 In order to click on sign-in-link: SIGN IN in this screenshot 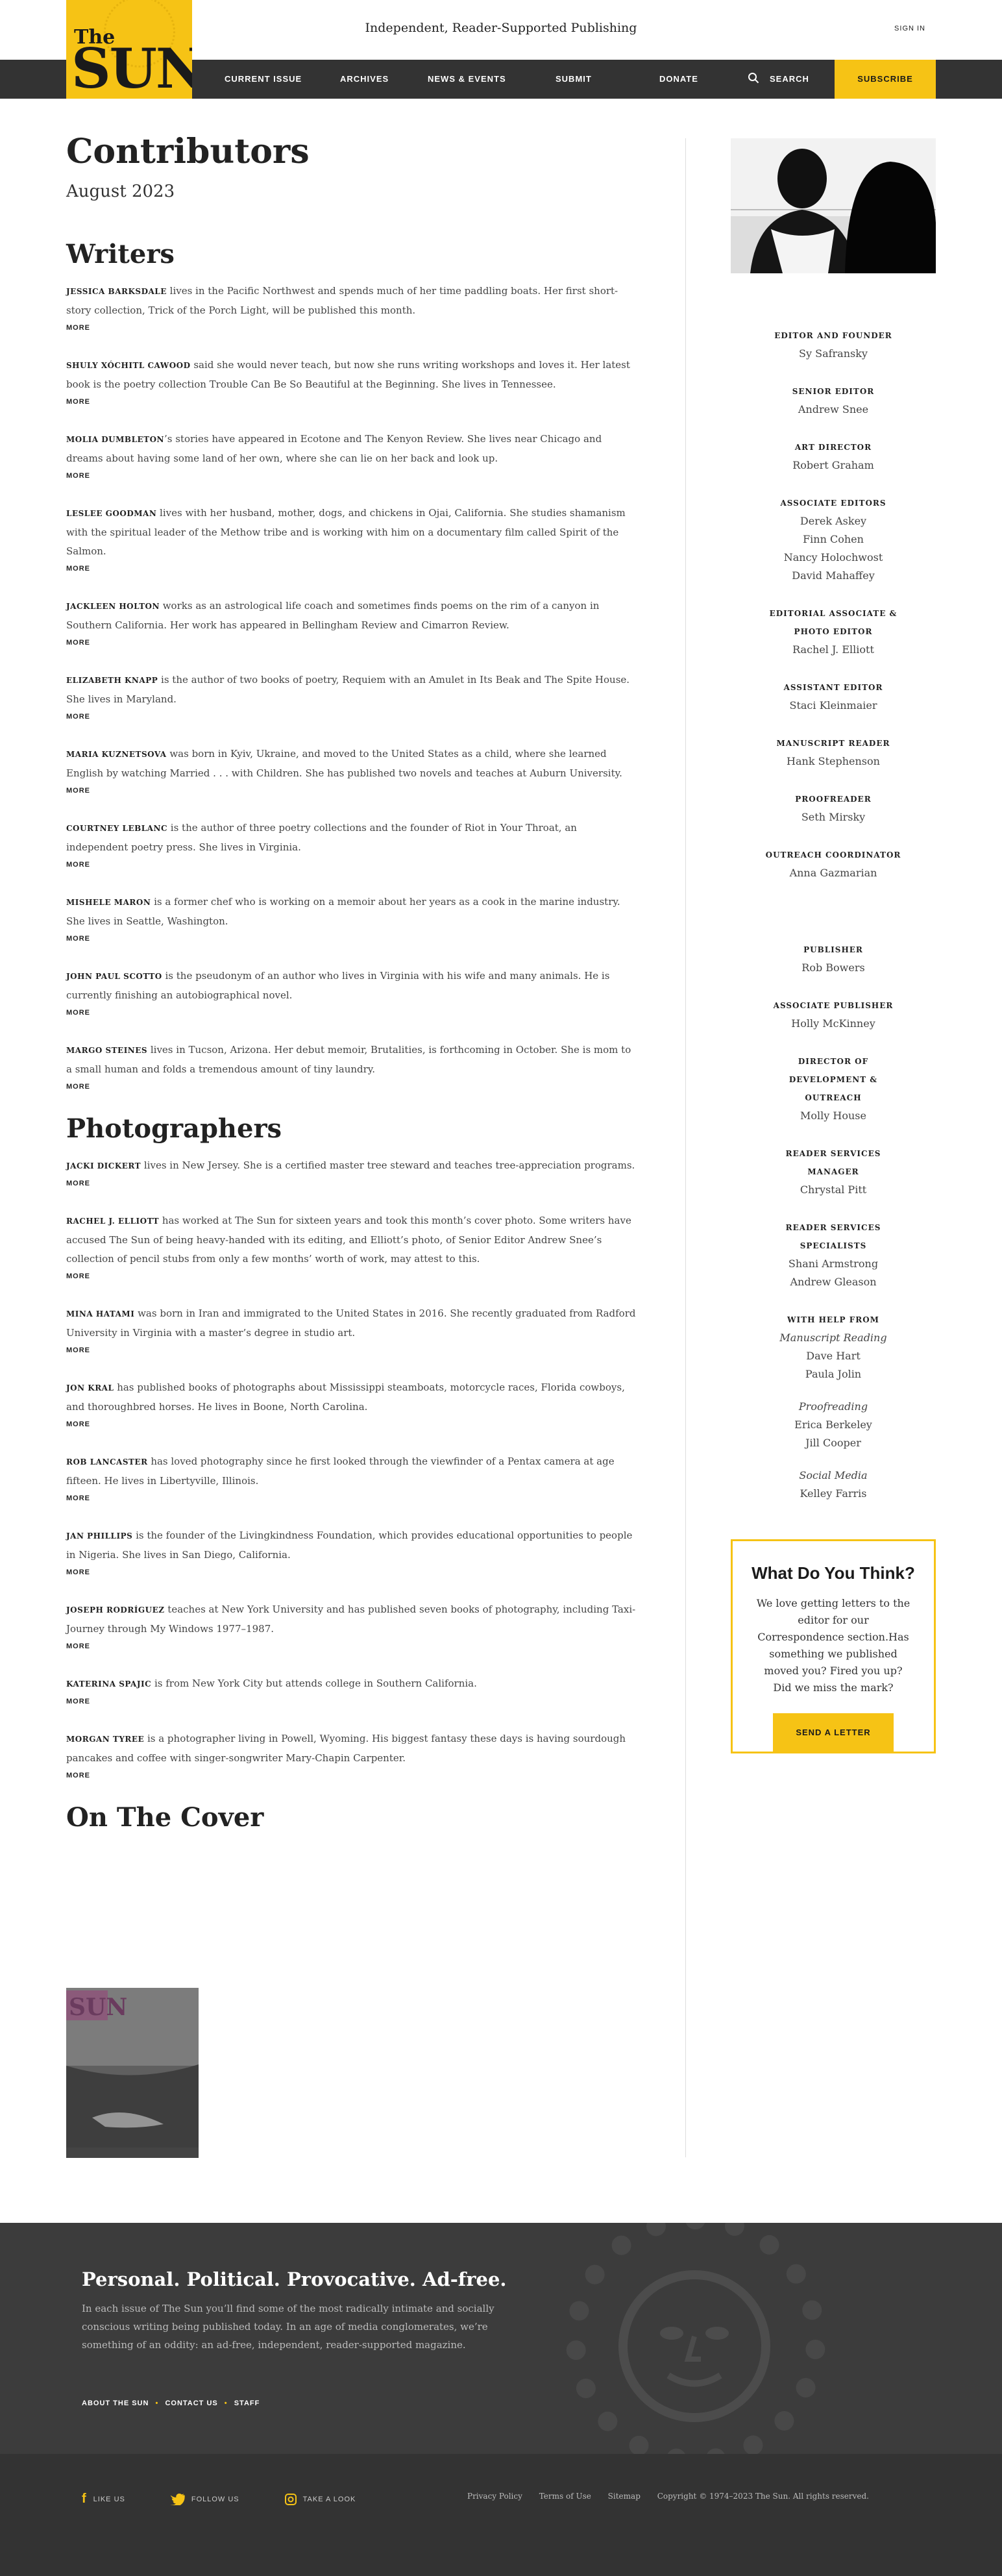, I will do `click(909, 28)`.